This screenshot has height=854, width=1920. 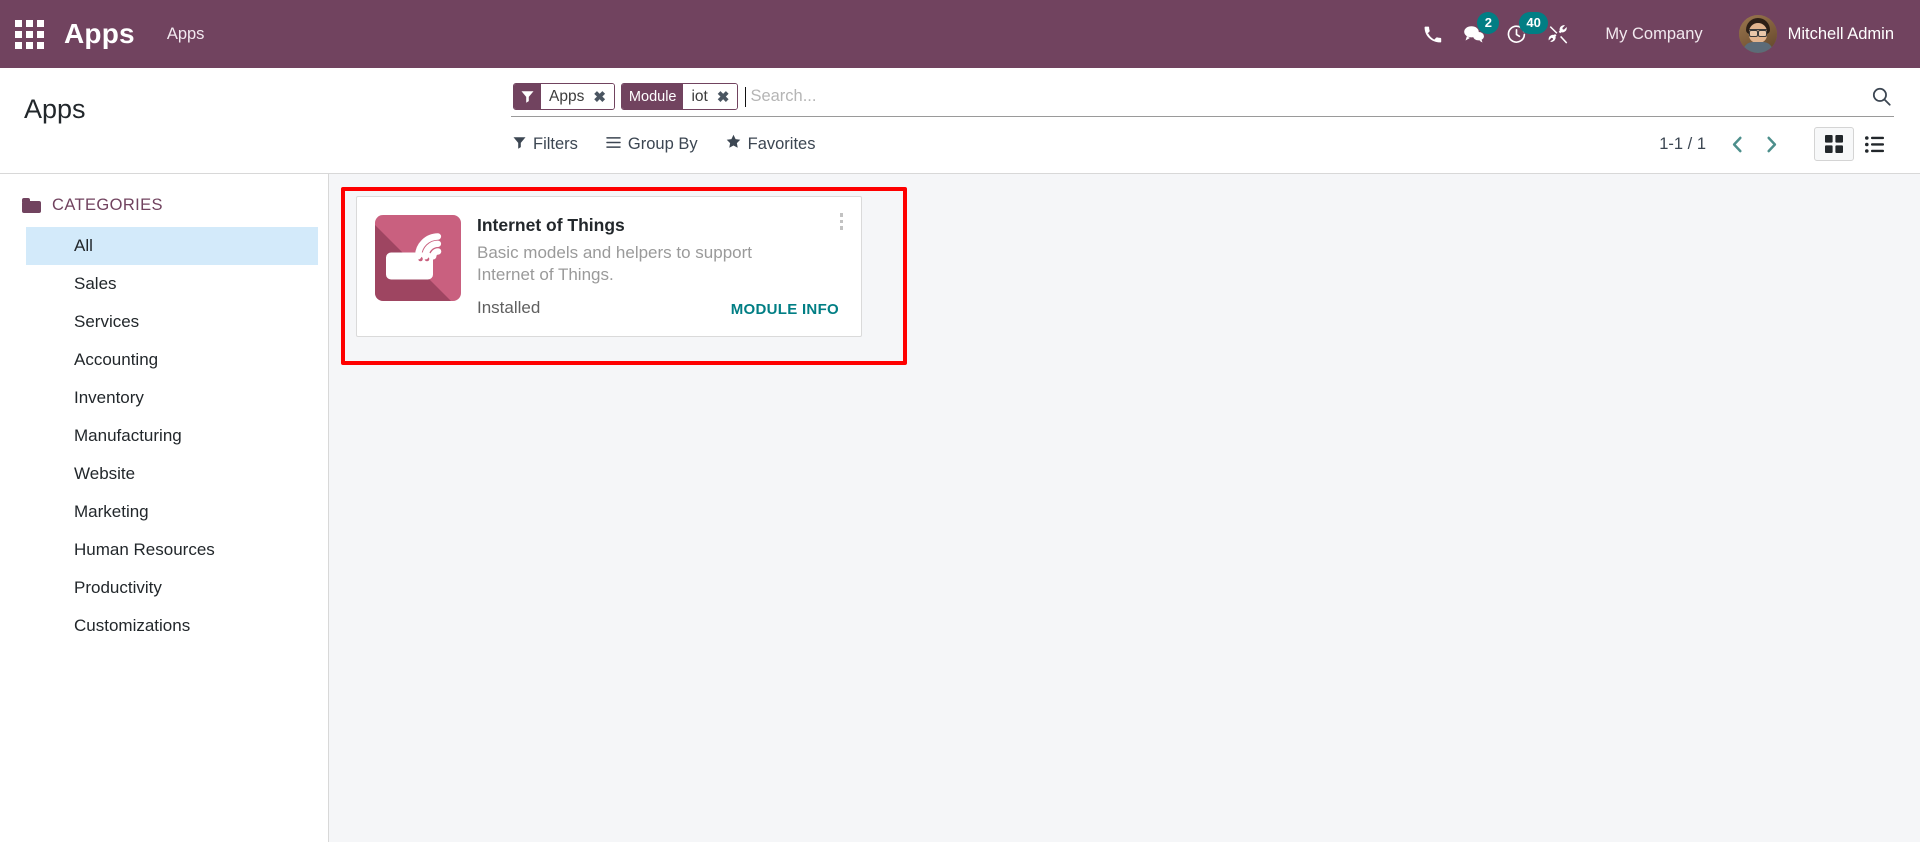 I want to click on search-facet-module-value: iot, so click(x=699, y=96).